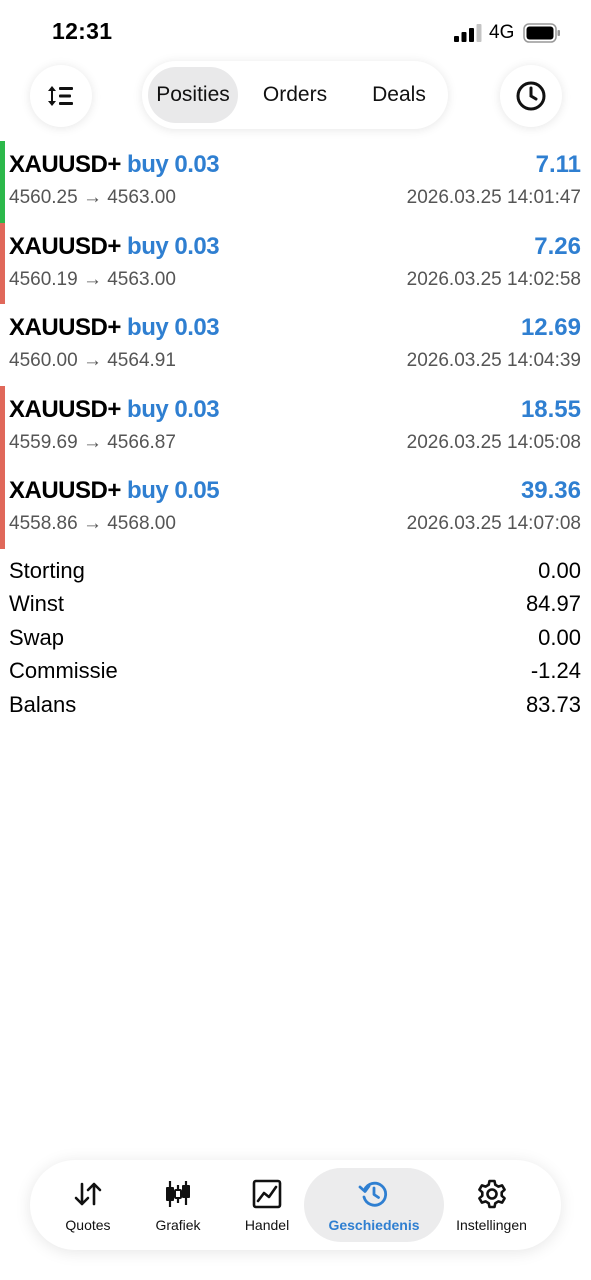  What do you see at coordinates (491, 1194) in the screenshot?
I see `gear-icon` at bounding box center [491, 1194].